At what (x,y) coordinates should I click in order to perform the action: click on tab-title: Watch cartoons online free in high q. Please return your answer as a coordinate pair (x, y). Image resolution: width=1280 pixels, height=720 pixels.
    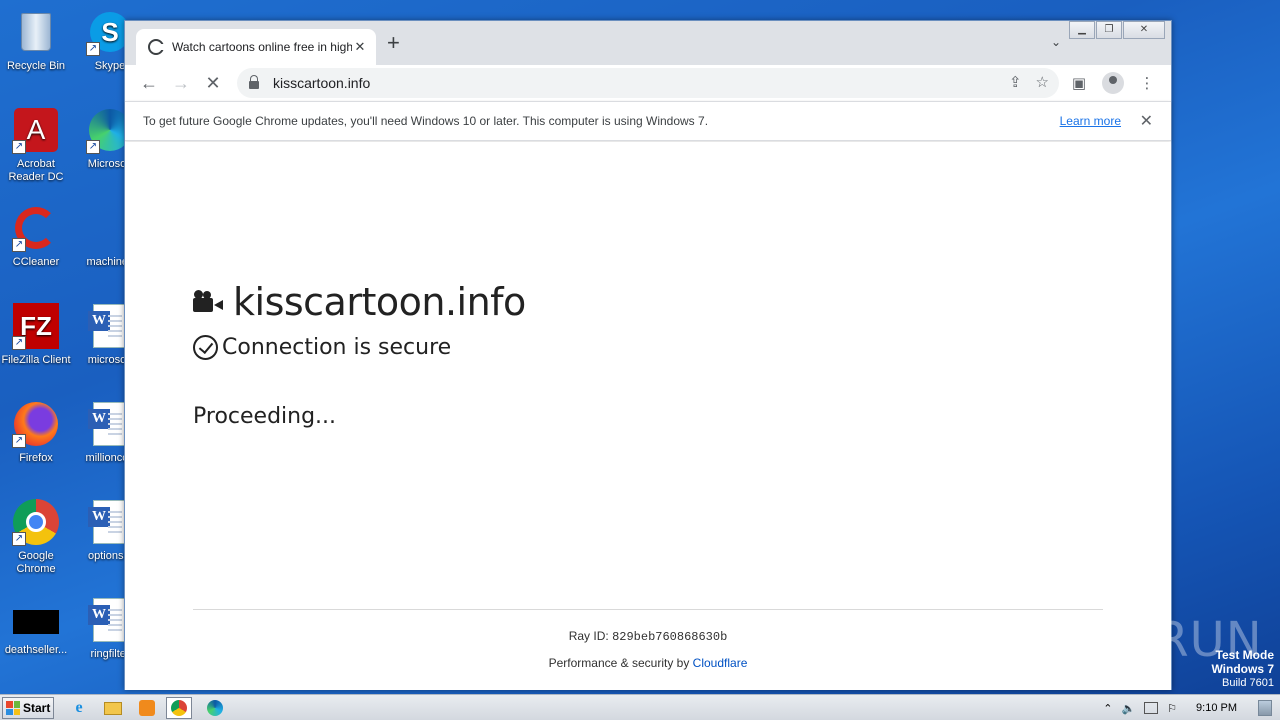
    Looking at the image, I should click on (262, 47).